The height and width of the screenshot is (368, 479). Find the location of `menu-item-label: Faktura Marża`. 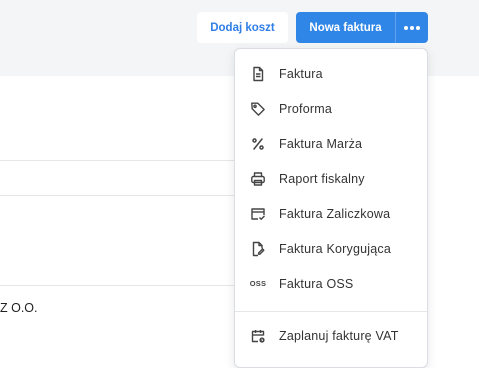

menu-item-label: Faktura Marża is located at coordinates (321, 143).